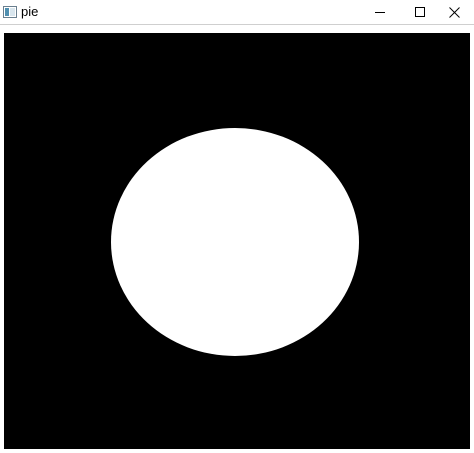 The width and height of the screenshot is (474, 453). I want to click on minimize-button, so click(380, 12).